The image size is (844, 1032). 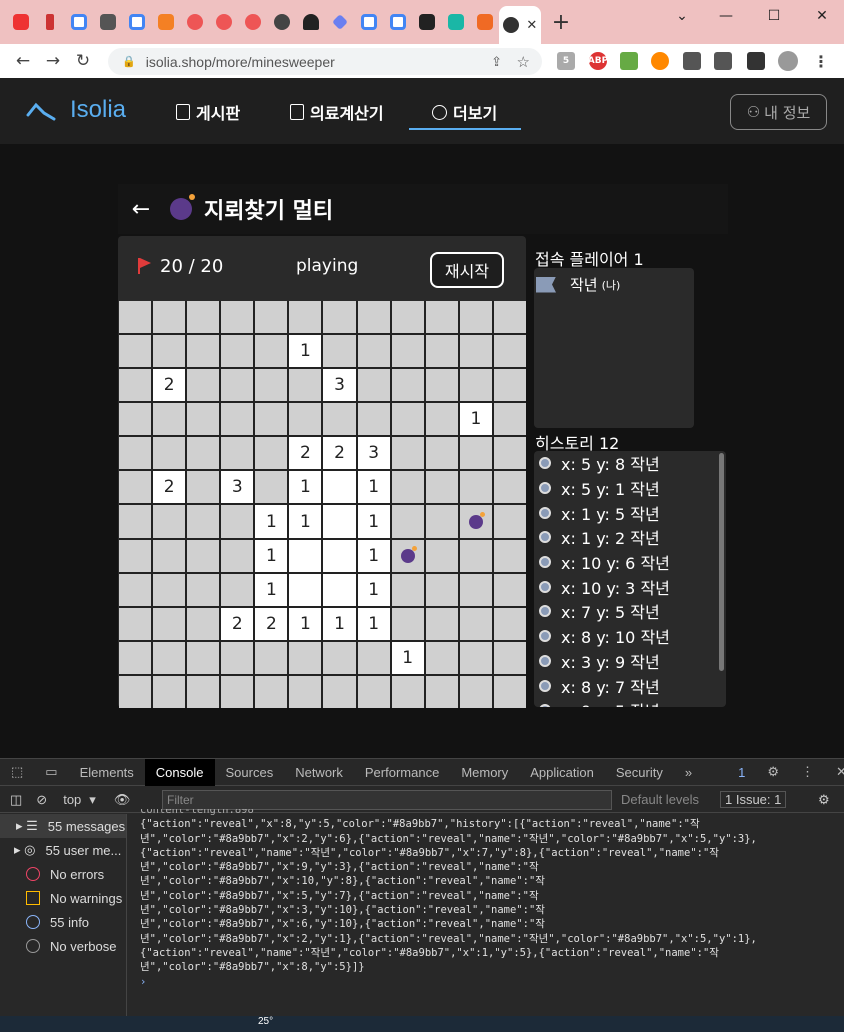 I want to click on filter-input: Filter, so click(x=387, y=800).